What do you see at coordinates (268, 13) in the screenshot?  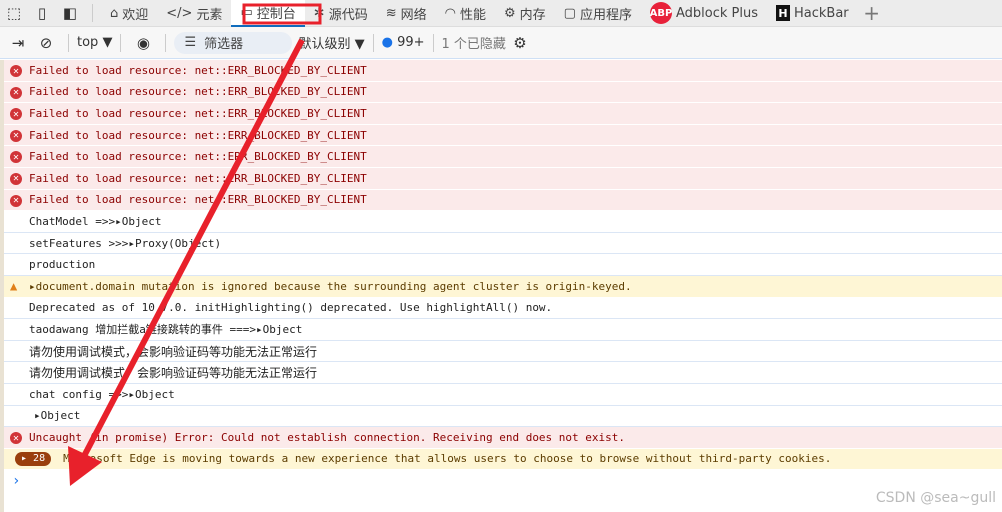 I see `tab-console: ▭ 控制台` at bounding box center [268, 13].